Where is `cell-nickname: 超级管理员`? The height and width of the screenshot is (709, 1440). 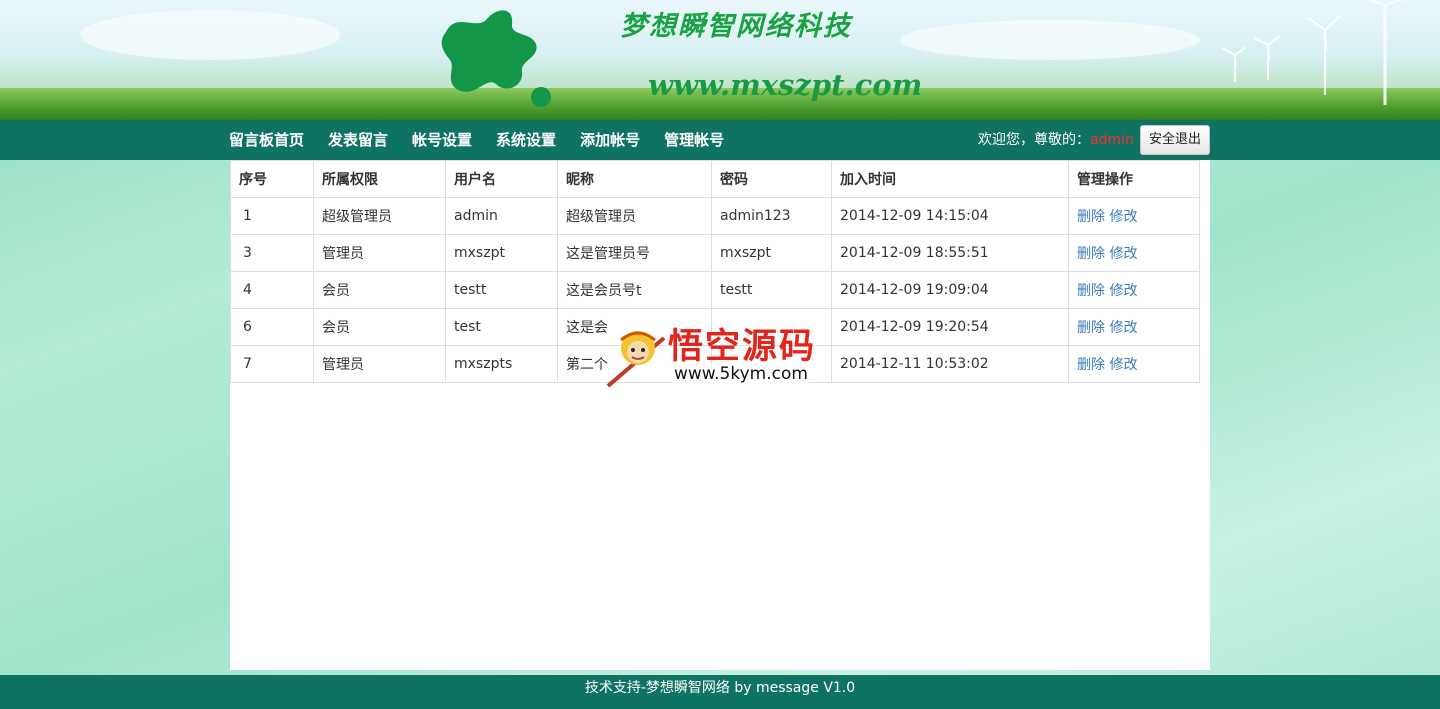
cell-nickname: 超级管理员 is located at coordinates (634, 216).